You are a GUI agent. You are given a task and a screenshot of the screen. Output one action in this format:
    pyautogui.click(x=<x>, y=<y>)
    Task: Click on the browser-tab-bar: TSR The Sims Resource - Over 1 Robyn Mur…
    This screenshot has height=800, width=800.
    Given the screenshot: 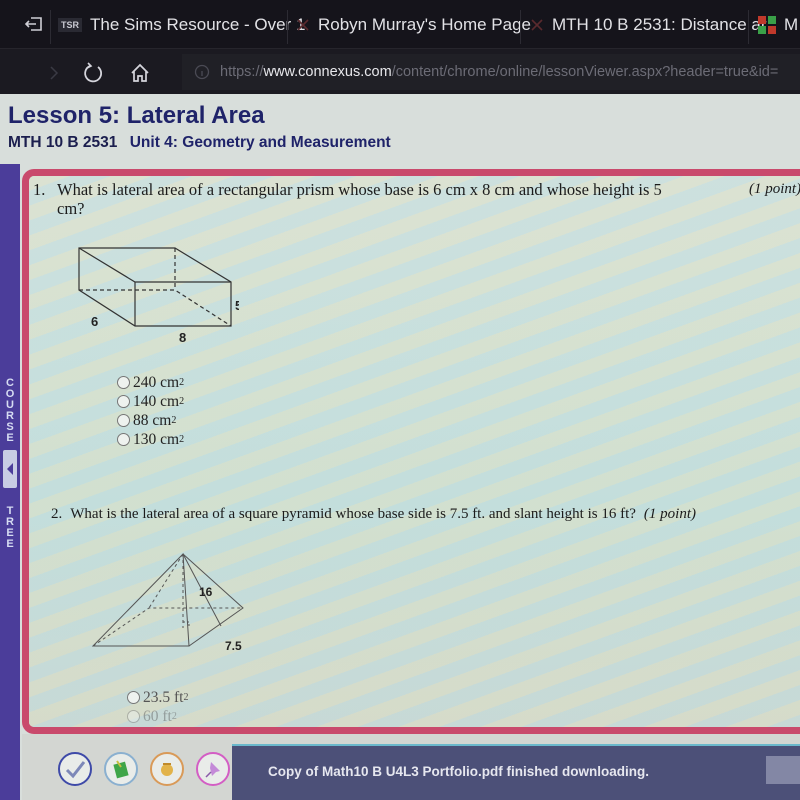 What is the action you would take?
    pyautogui.click(x=400, y=24)
    